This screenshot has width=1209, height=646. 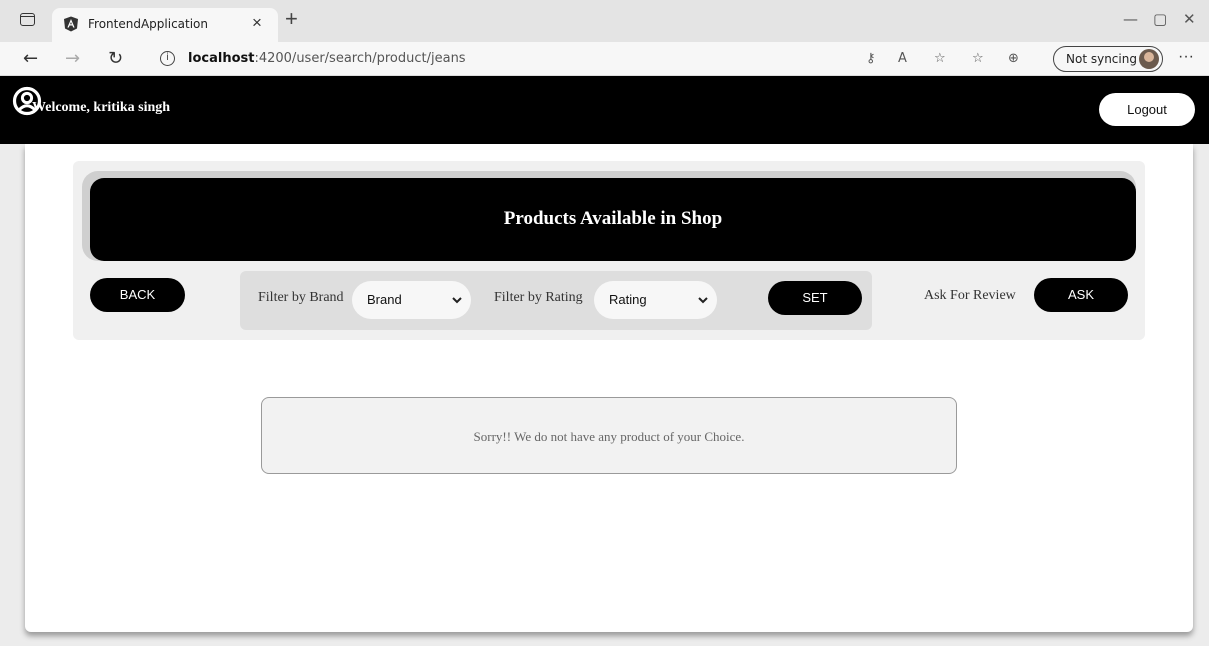 What do you see at coordinates (411, 300) in the screenshot?
I see `brand-select: Brand` at bounding box center [411, 300].